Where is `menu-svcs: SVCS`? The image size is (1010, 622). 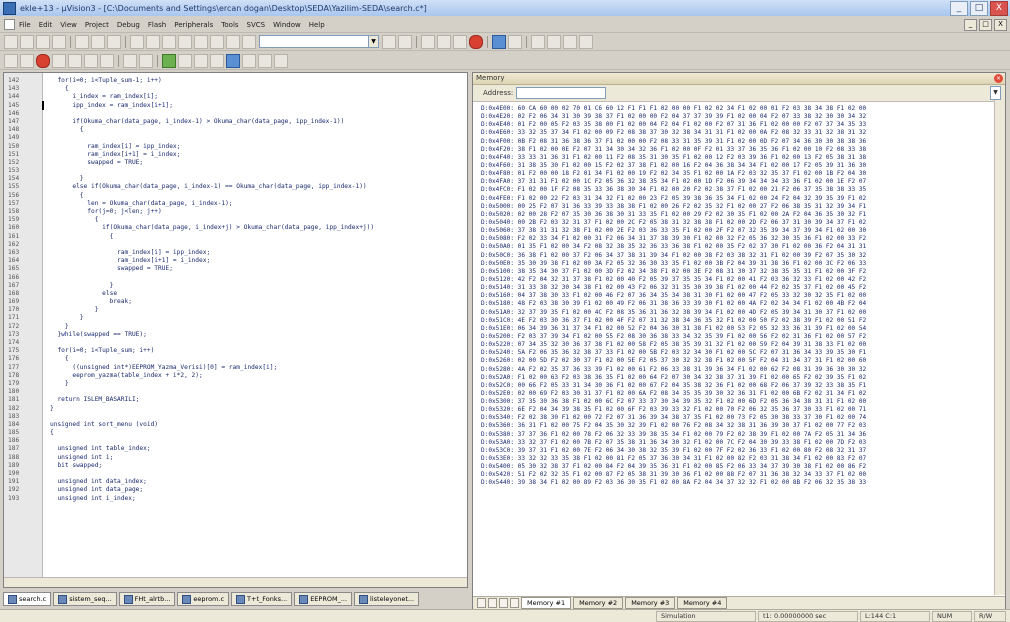
menu-svcs: SVCS is located at coordinates (256, 25).